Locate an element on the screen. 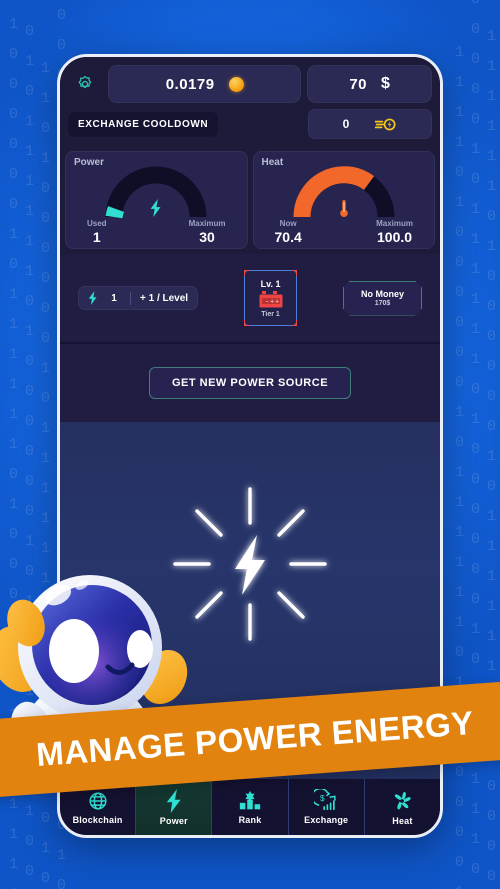  exchange-cooldown-bar: EXCHANGE COOLDOWN 0 is located at coordinates (250, 128).